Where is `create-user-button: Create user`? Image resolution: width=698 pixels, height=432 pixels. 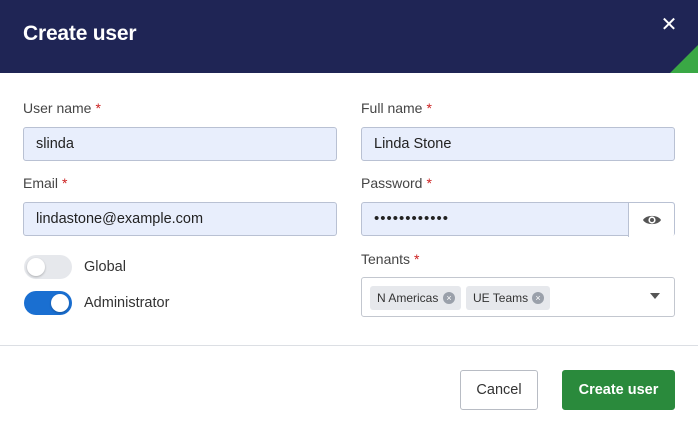
create-user-button: Create user is located at coordinates (618, 390).